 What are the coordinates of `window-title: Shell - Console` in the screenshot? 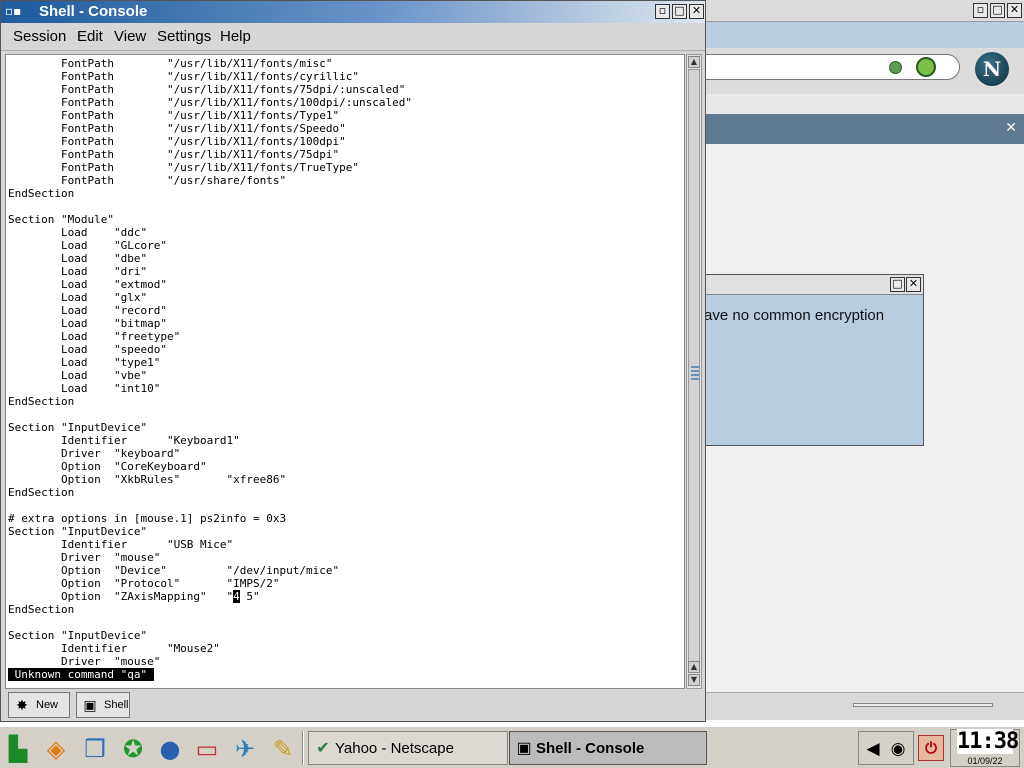 It's located at (93, 11).